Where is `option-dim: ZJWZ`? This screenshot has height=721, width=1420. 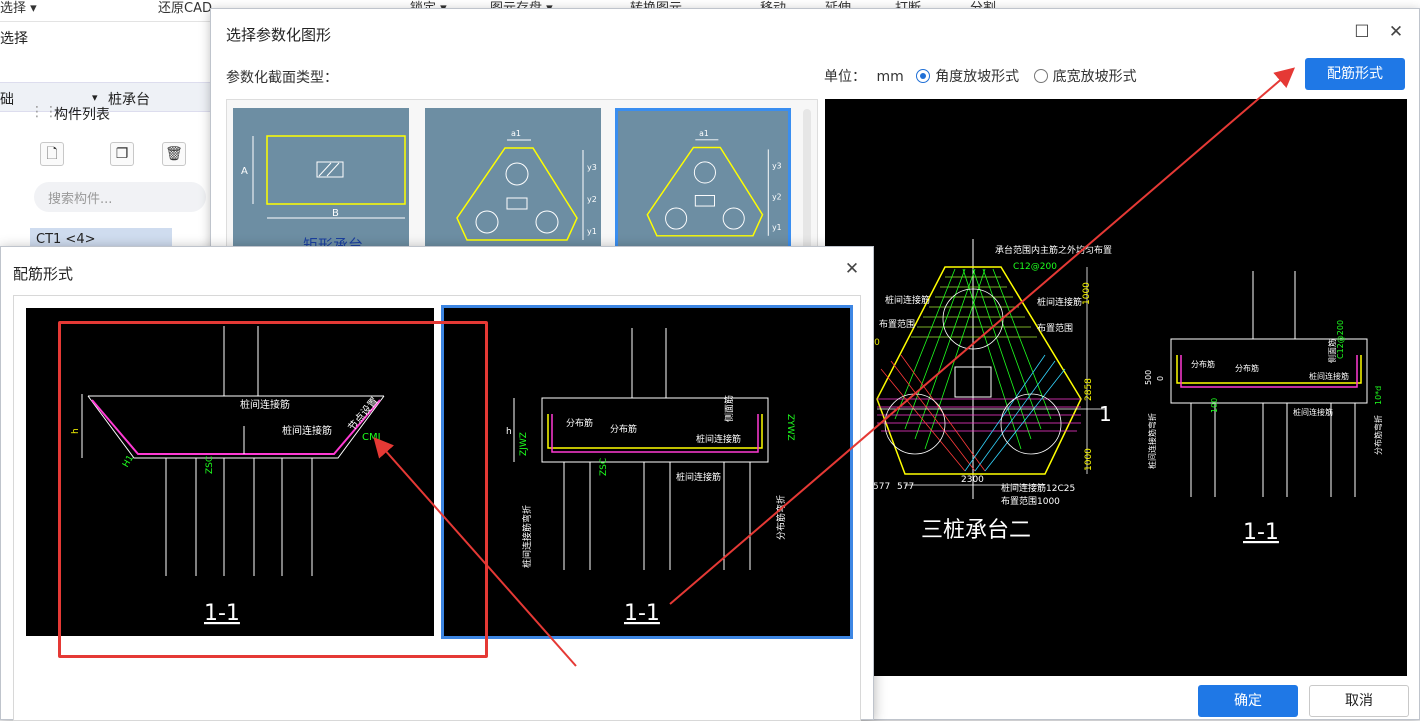 option-dim: ZJWZ is located at coordinates (524, 444).